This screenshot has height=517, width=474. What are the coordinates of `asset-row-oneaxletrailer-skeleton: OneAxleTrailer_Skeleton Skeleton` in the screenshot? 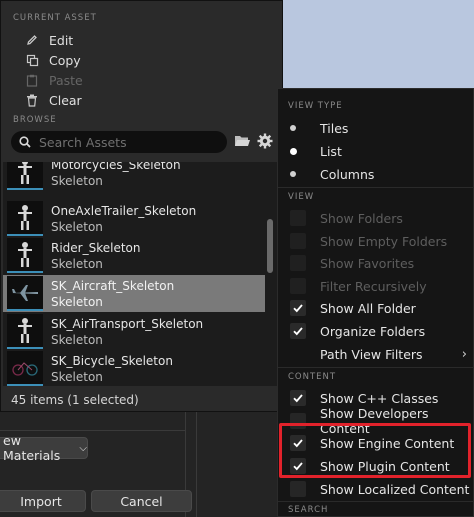 It's located at (134, 218).